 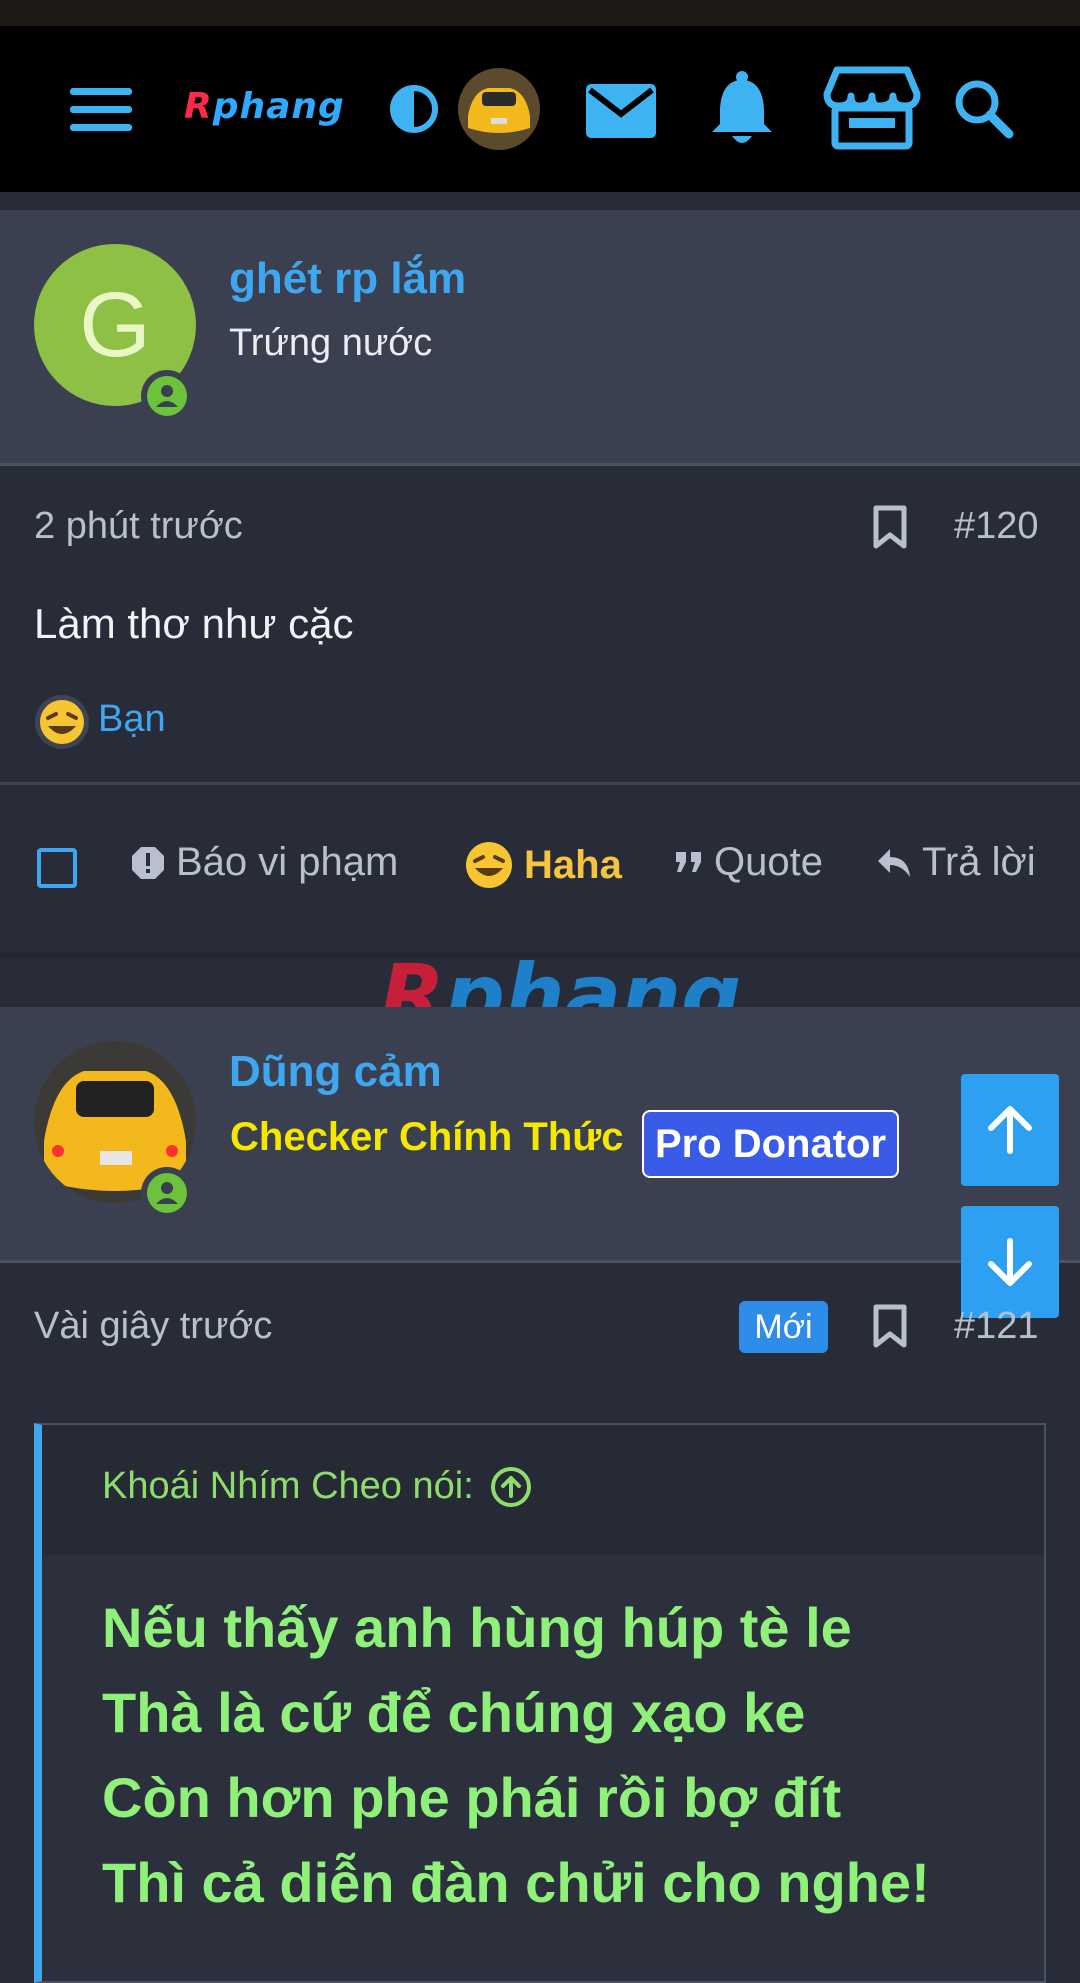 What do you see at coordinates (540, 13) in the screenshot?
I see `status-strip` at bounding box center [540, 13].